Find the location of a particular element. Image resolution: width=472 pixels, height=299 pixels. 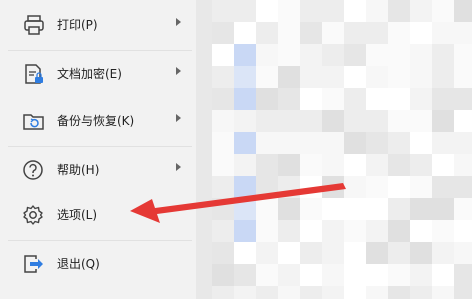

menu-item-encrypt: 文档加密(E) is located at coordinates (98, 74).